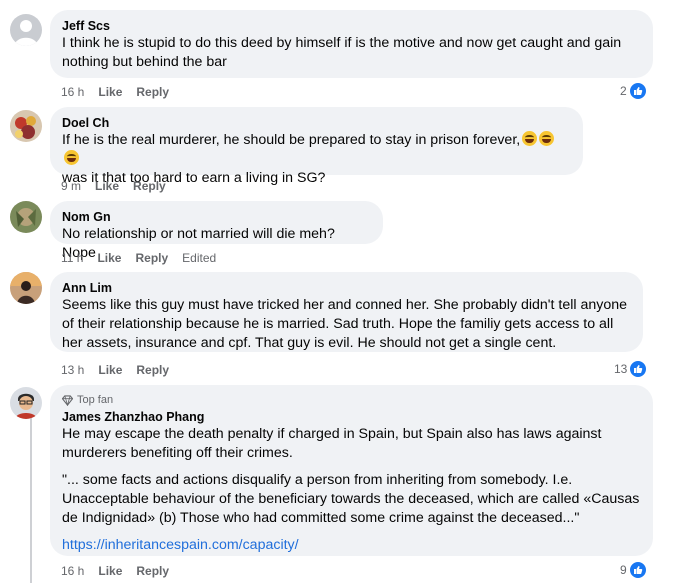  Describe the element at coordinates (621, 369) in the screenshot. I see `reaction-count: 13` at that location.